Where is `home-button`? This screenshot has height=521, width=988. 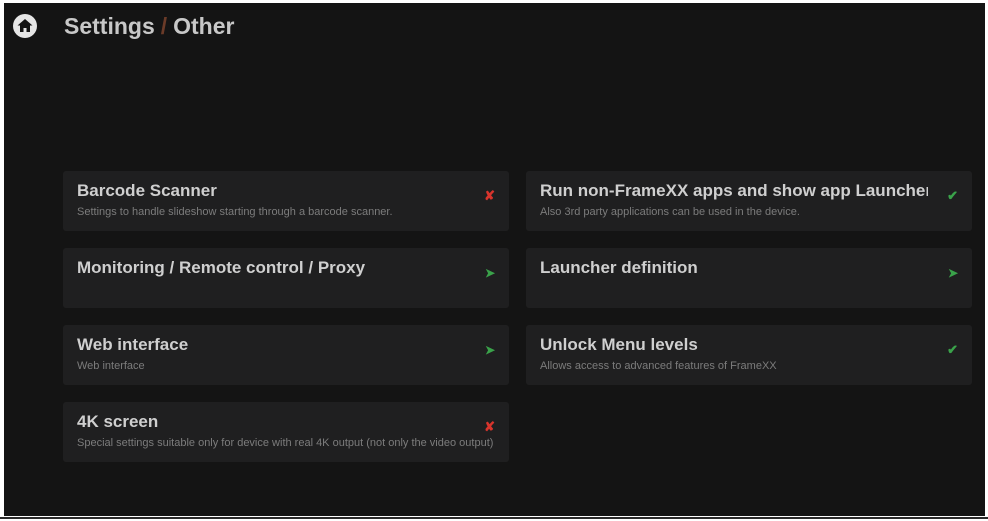 home-button is located at coordinates (25, 26).